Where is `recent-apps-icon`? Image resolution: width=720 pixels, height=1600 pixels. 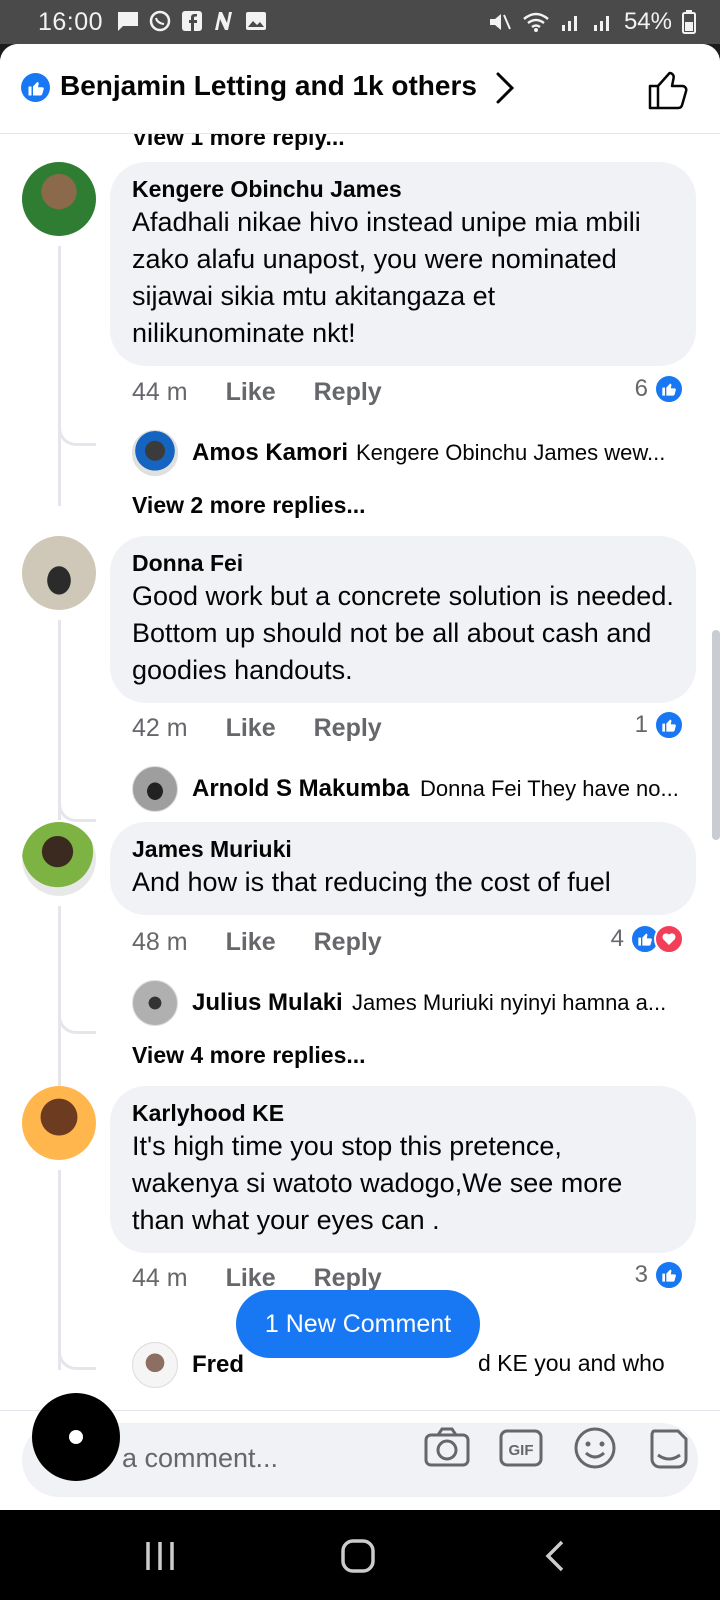 recent-apps-icon is located at coordinates (160, 1556).